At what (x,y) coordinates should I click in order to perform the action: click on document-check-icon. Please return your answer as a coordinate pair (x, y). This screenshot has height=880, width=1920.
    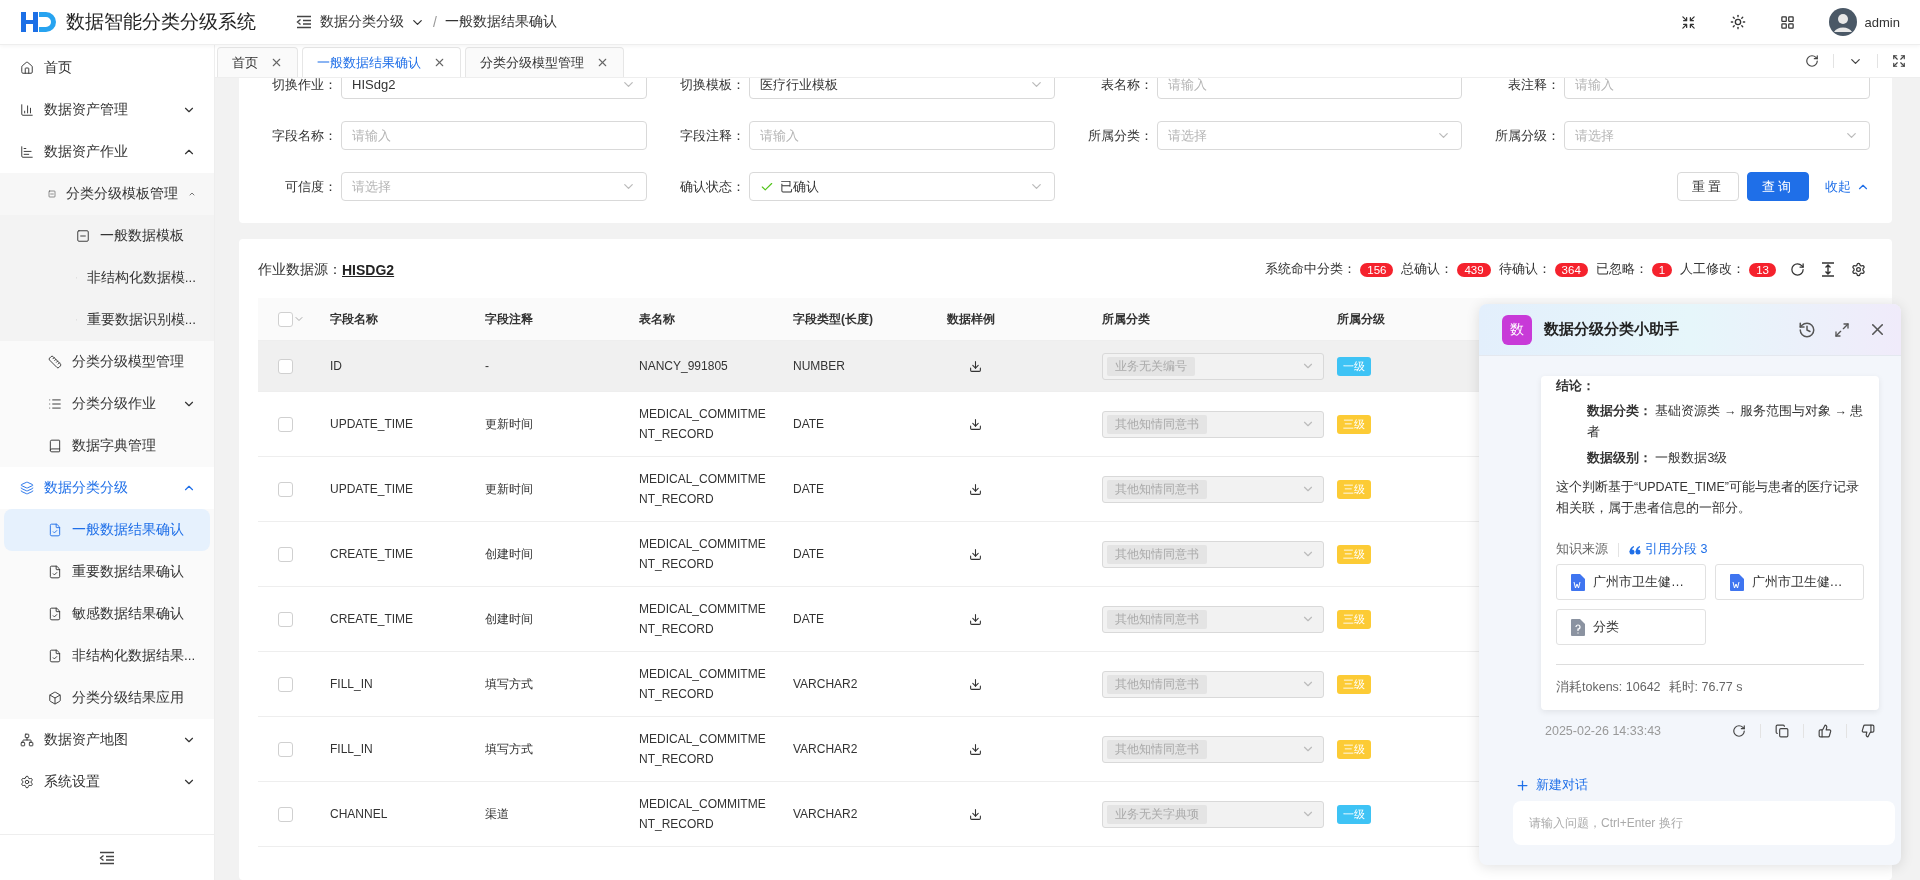
    Looking at the image, I should click on (55, 656).